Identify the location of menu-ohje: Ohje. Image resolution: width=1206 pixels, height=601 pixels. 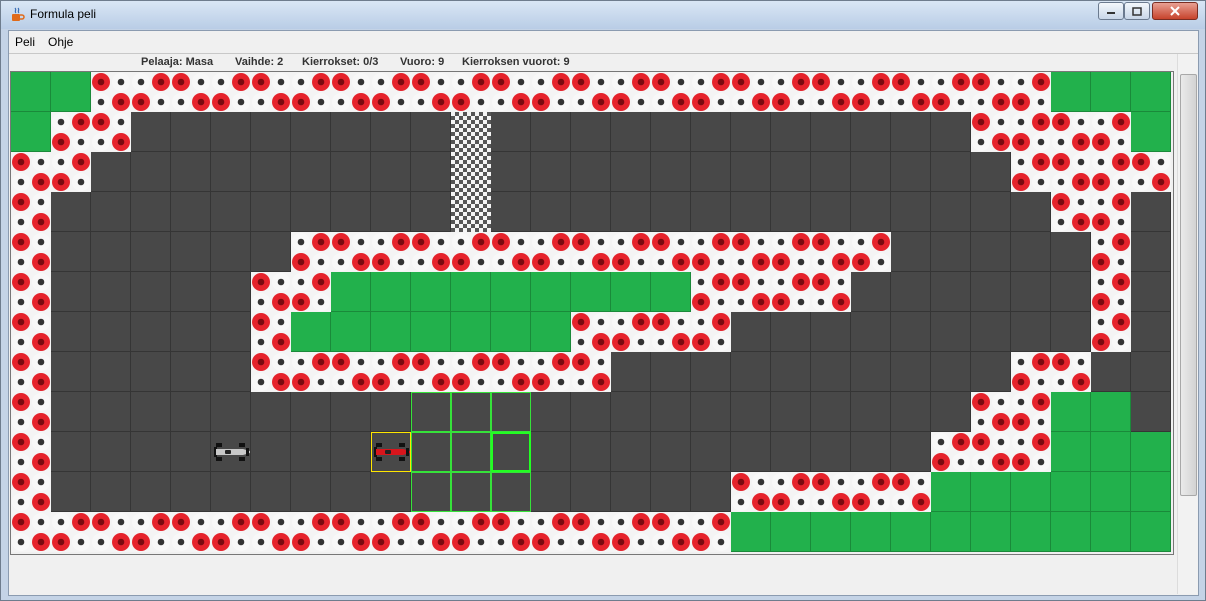
(60, 42).